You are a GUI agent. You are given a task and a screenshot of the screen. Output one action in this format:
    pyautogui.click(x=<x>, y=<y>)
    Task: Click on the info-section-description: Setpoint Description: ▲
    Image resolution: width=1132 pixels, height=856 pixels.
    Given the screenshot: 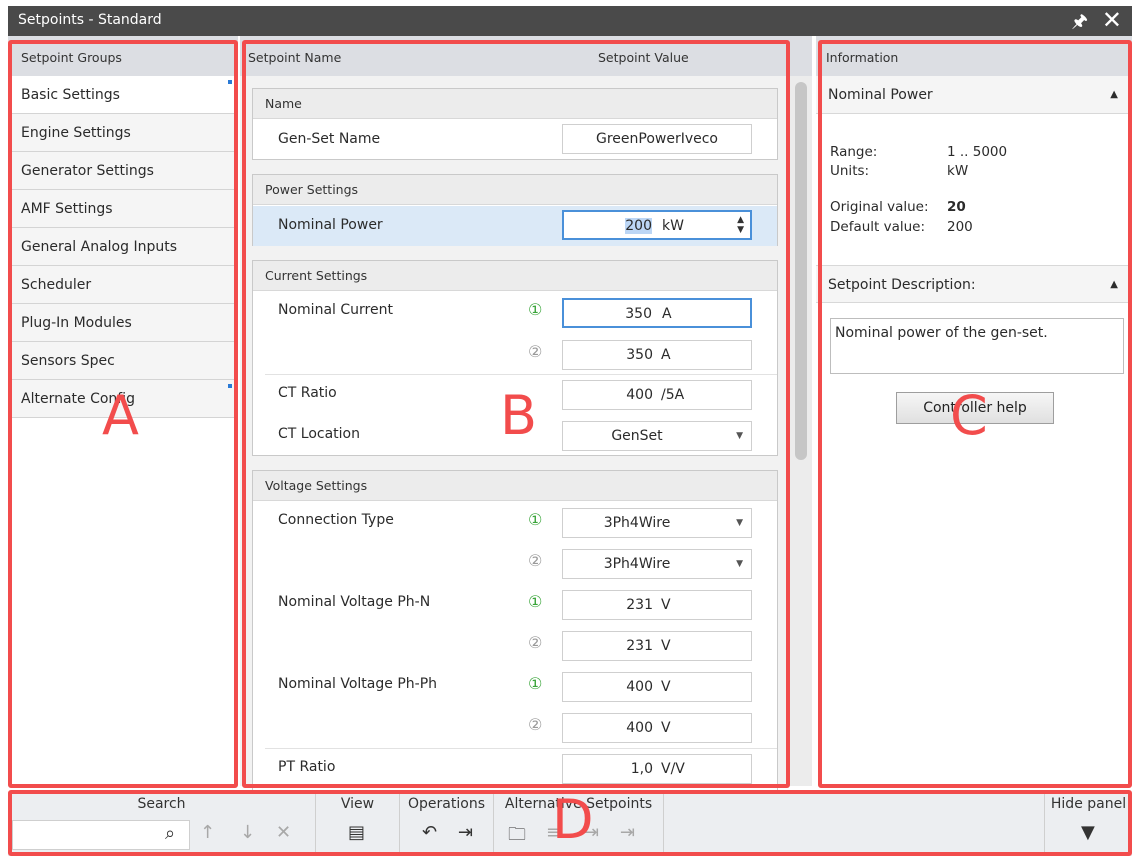 What is the action you would take?
    pyautogui.click(x=974, y=284)
    